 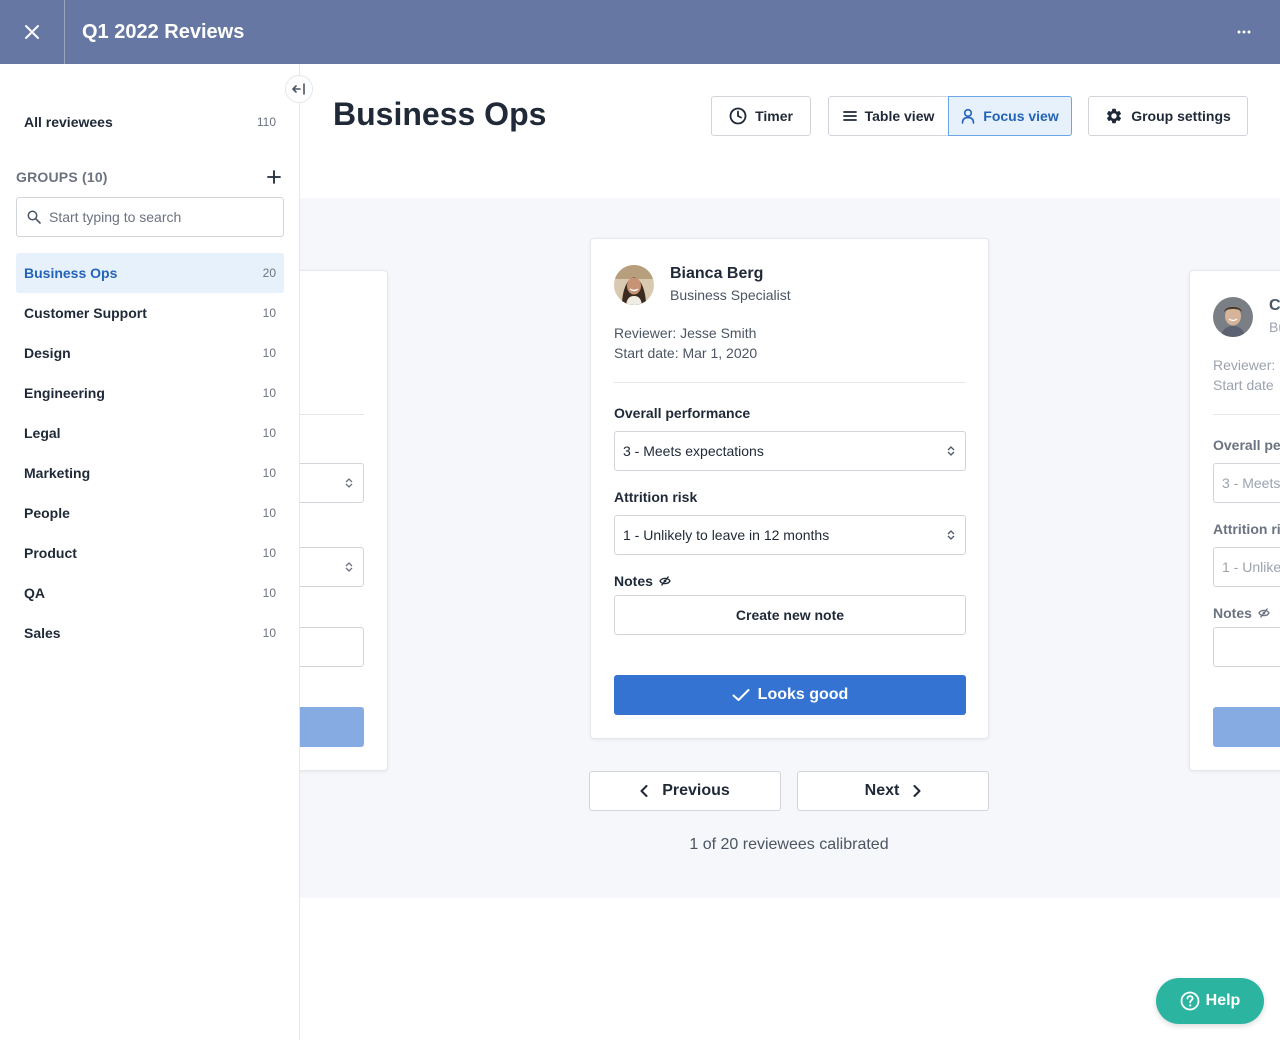 What do you see at coordinates (440, 114) in the screenshot?
I see `page-title: Business Ops` at bounding box center [440, 114].